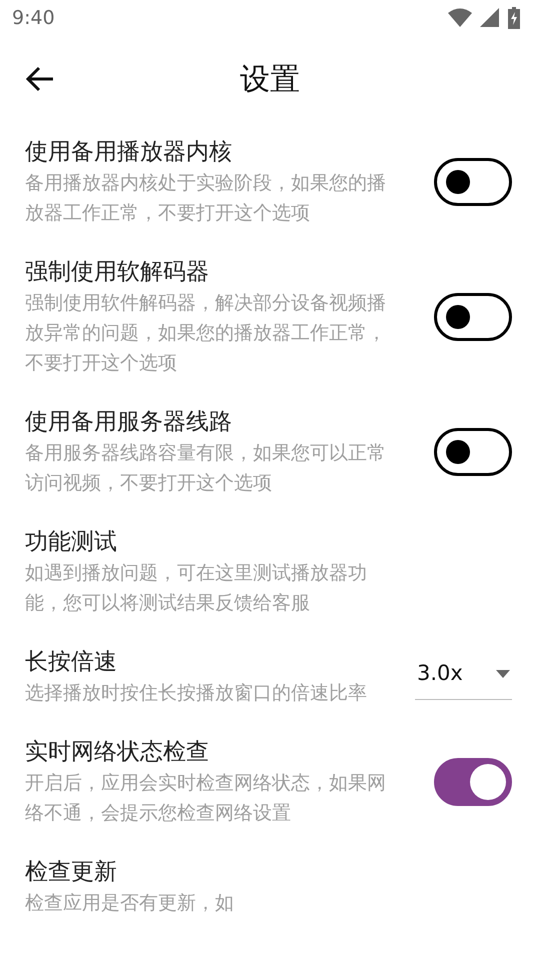  What do you see at coordinates (196, 588) in the screenshot?
I see `setting-description: 如遇到播放问题，可在这里测试播放器功能，您可以将测试结果反馈给客服` at bounding box center [196, 588].